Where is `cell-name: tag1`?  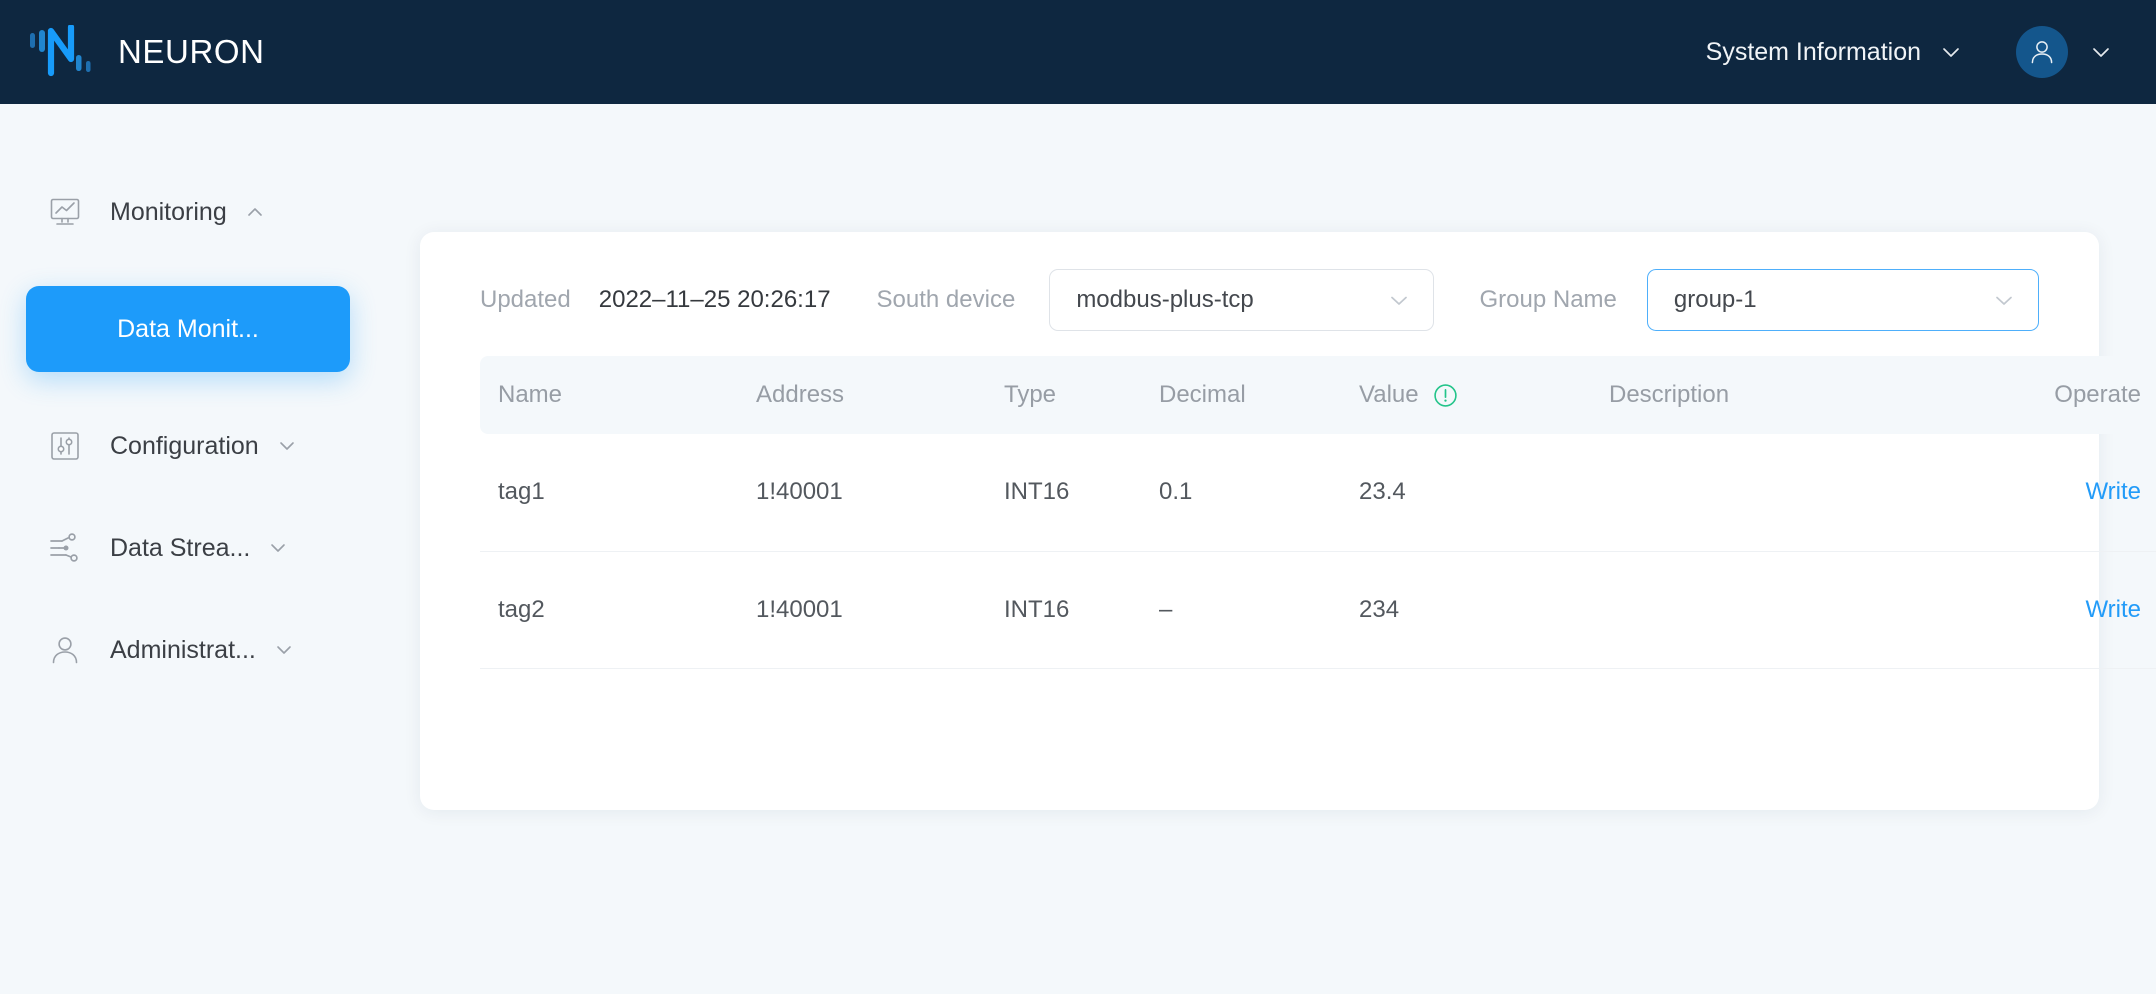
cell-name: tag1 is located at coordinates (609, 493).